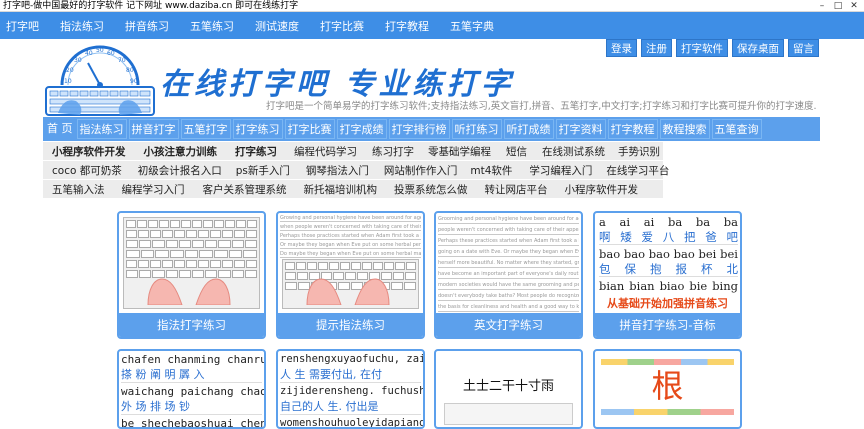  I want to click on link-item: coco 都可奶茶, so click(87, 170).